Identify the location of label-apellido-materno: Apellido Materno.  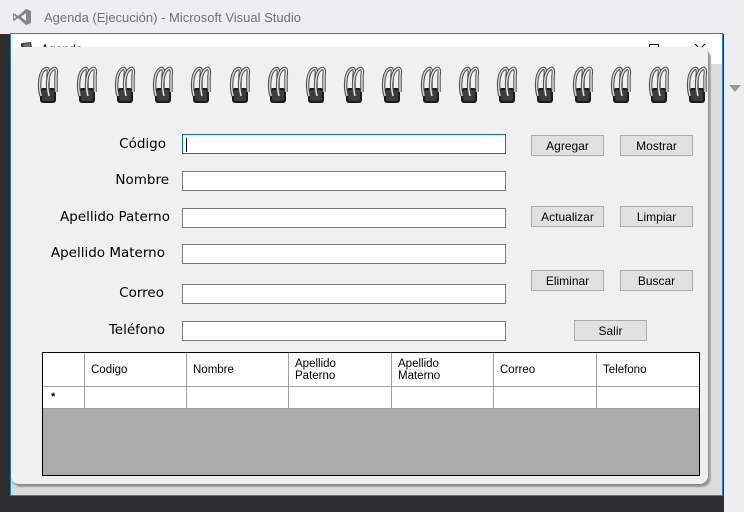
(107, 253).